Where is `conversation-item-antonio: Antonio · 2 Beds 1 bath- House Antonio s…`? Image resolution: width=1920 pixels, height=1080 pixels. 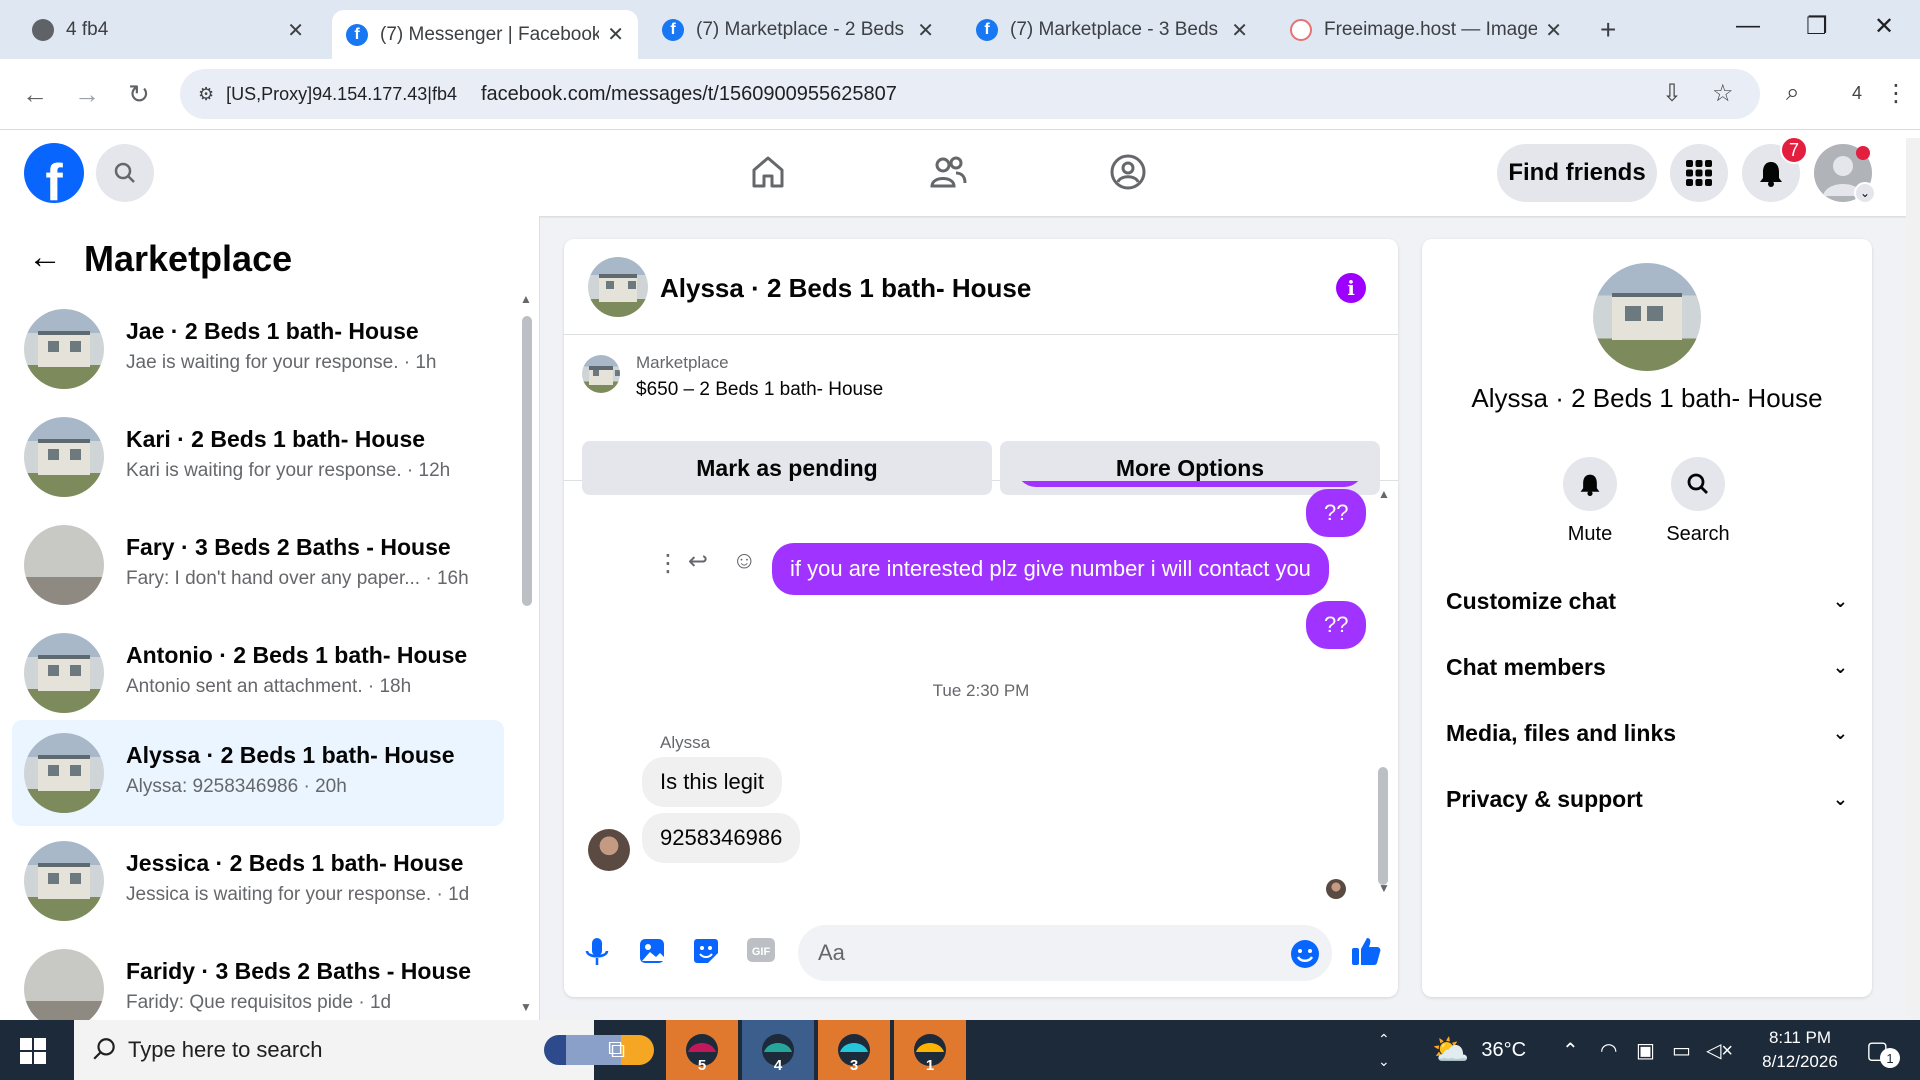 conversation-item-antonio: Antonio · 2 Beds 1 bath- House Antonio s… is located at coordinates (258, 673).